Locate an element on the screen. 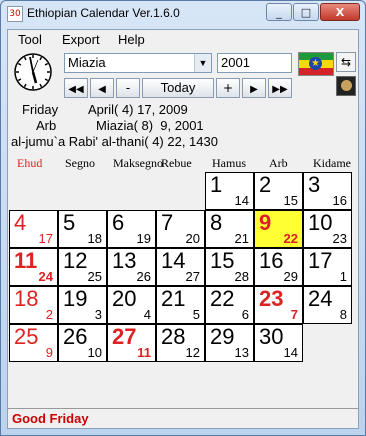  ethiopian-day-number: 21 is located at coordinates (173, 298).